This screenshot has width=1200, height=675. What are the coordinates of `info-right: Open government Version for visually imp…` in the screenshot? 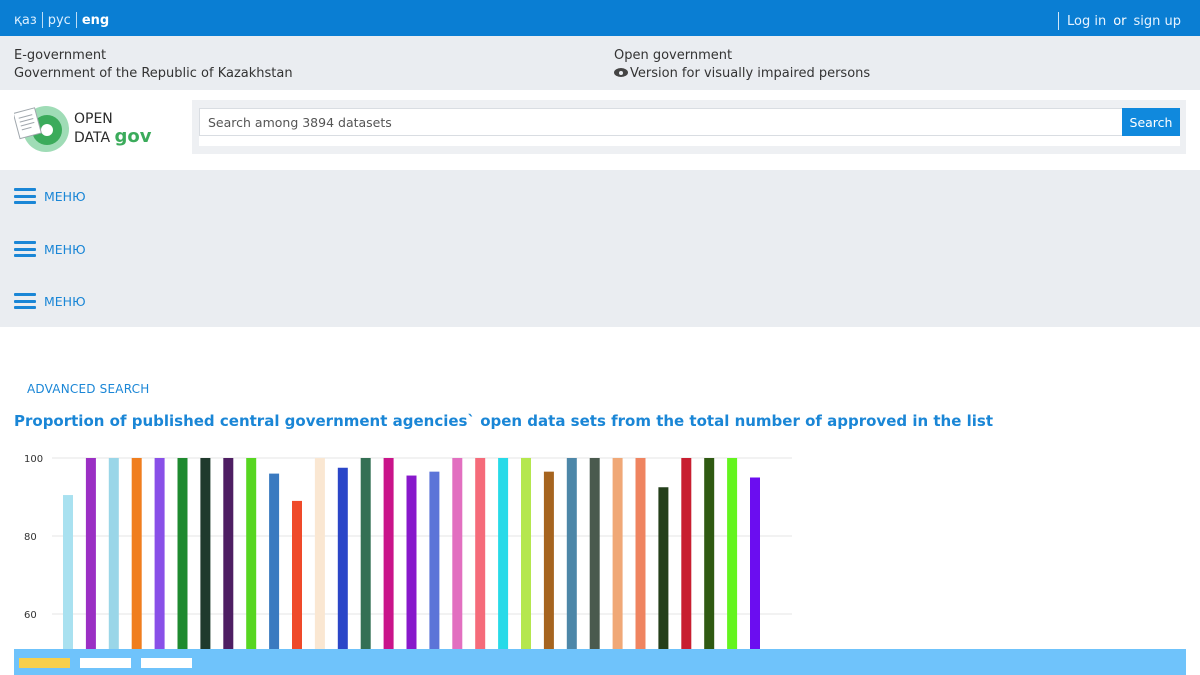 It's located at (742, 65).